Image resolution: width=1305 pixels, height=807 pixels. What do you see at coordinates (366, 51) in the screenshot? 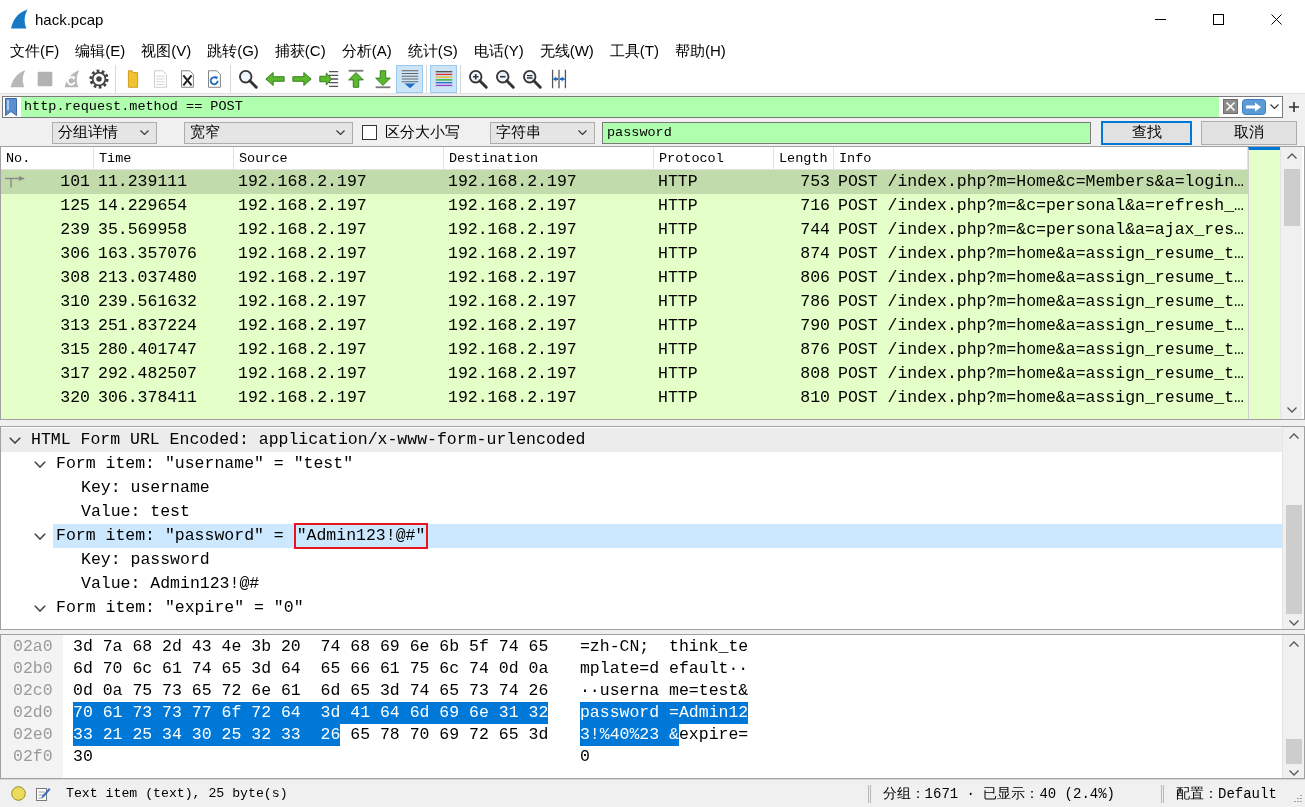
I see `menu-item: 分析(A)` at bounding box center [366, 51].